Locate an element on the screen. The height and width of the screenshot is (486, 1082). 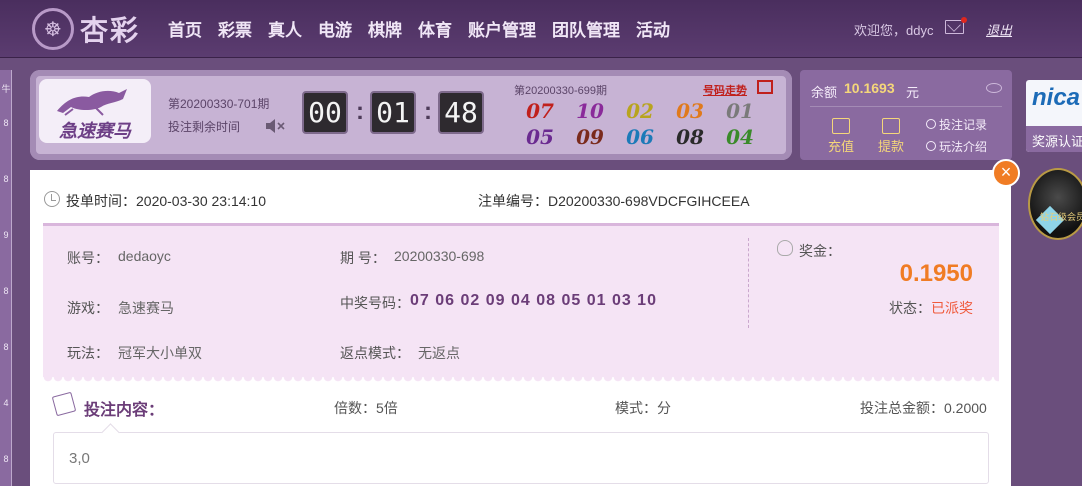
vip-badge: 钻石级会员 is located at coordinates (1055, 204).